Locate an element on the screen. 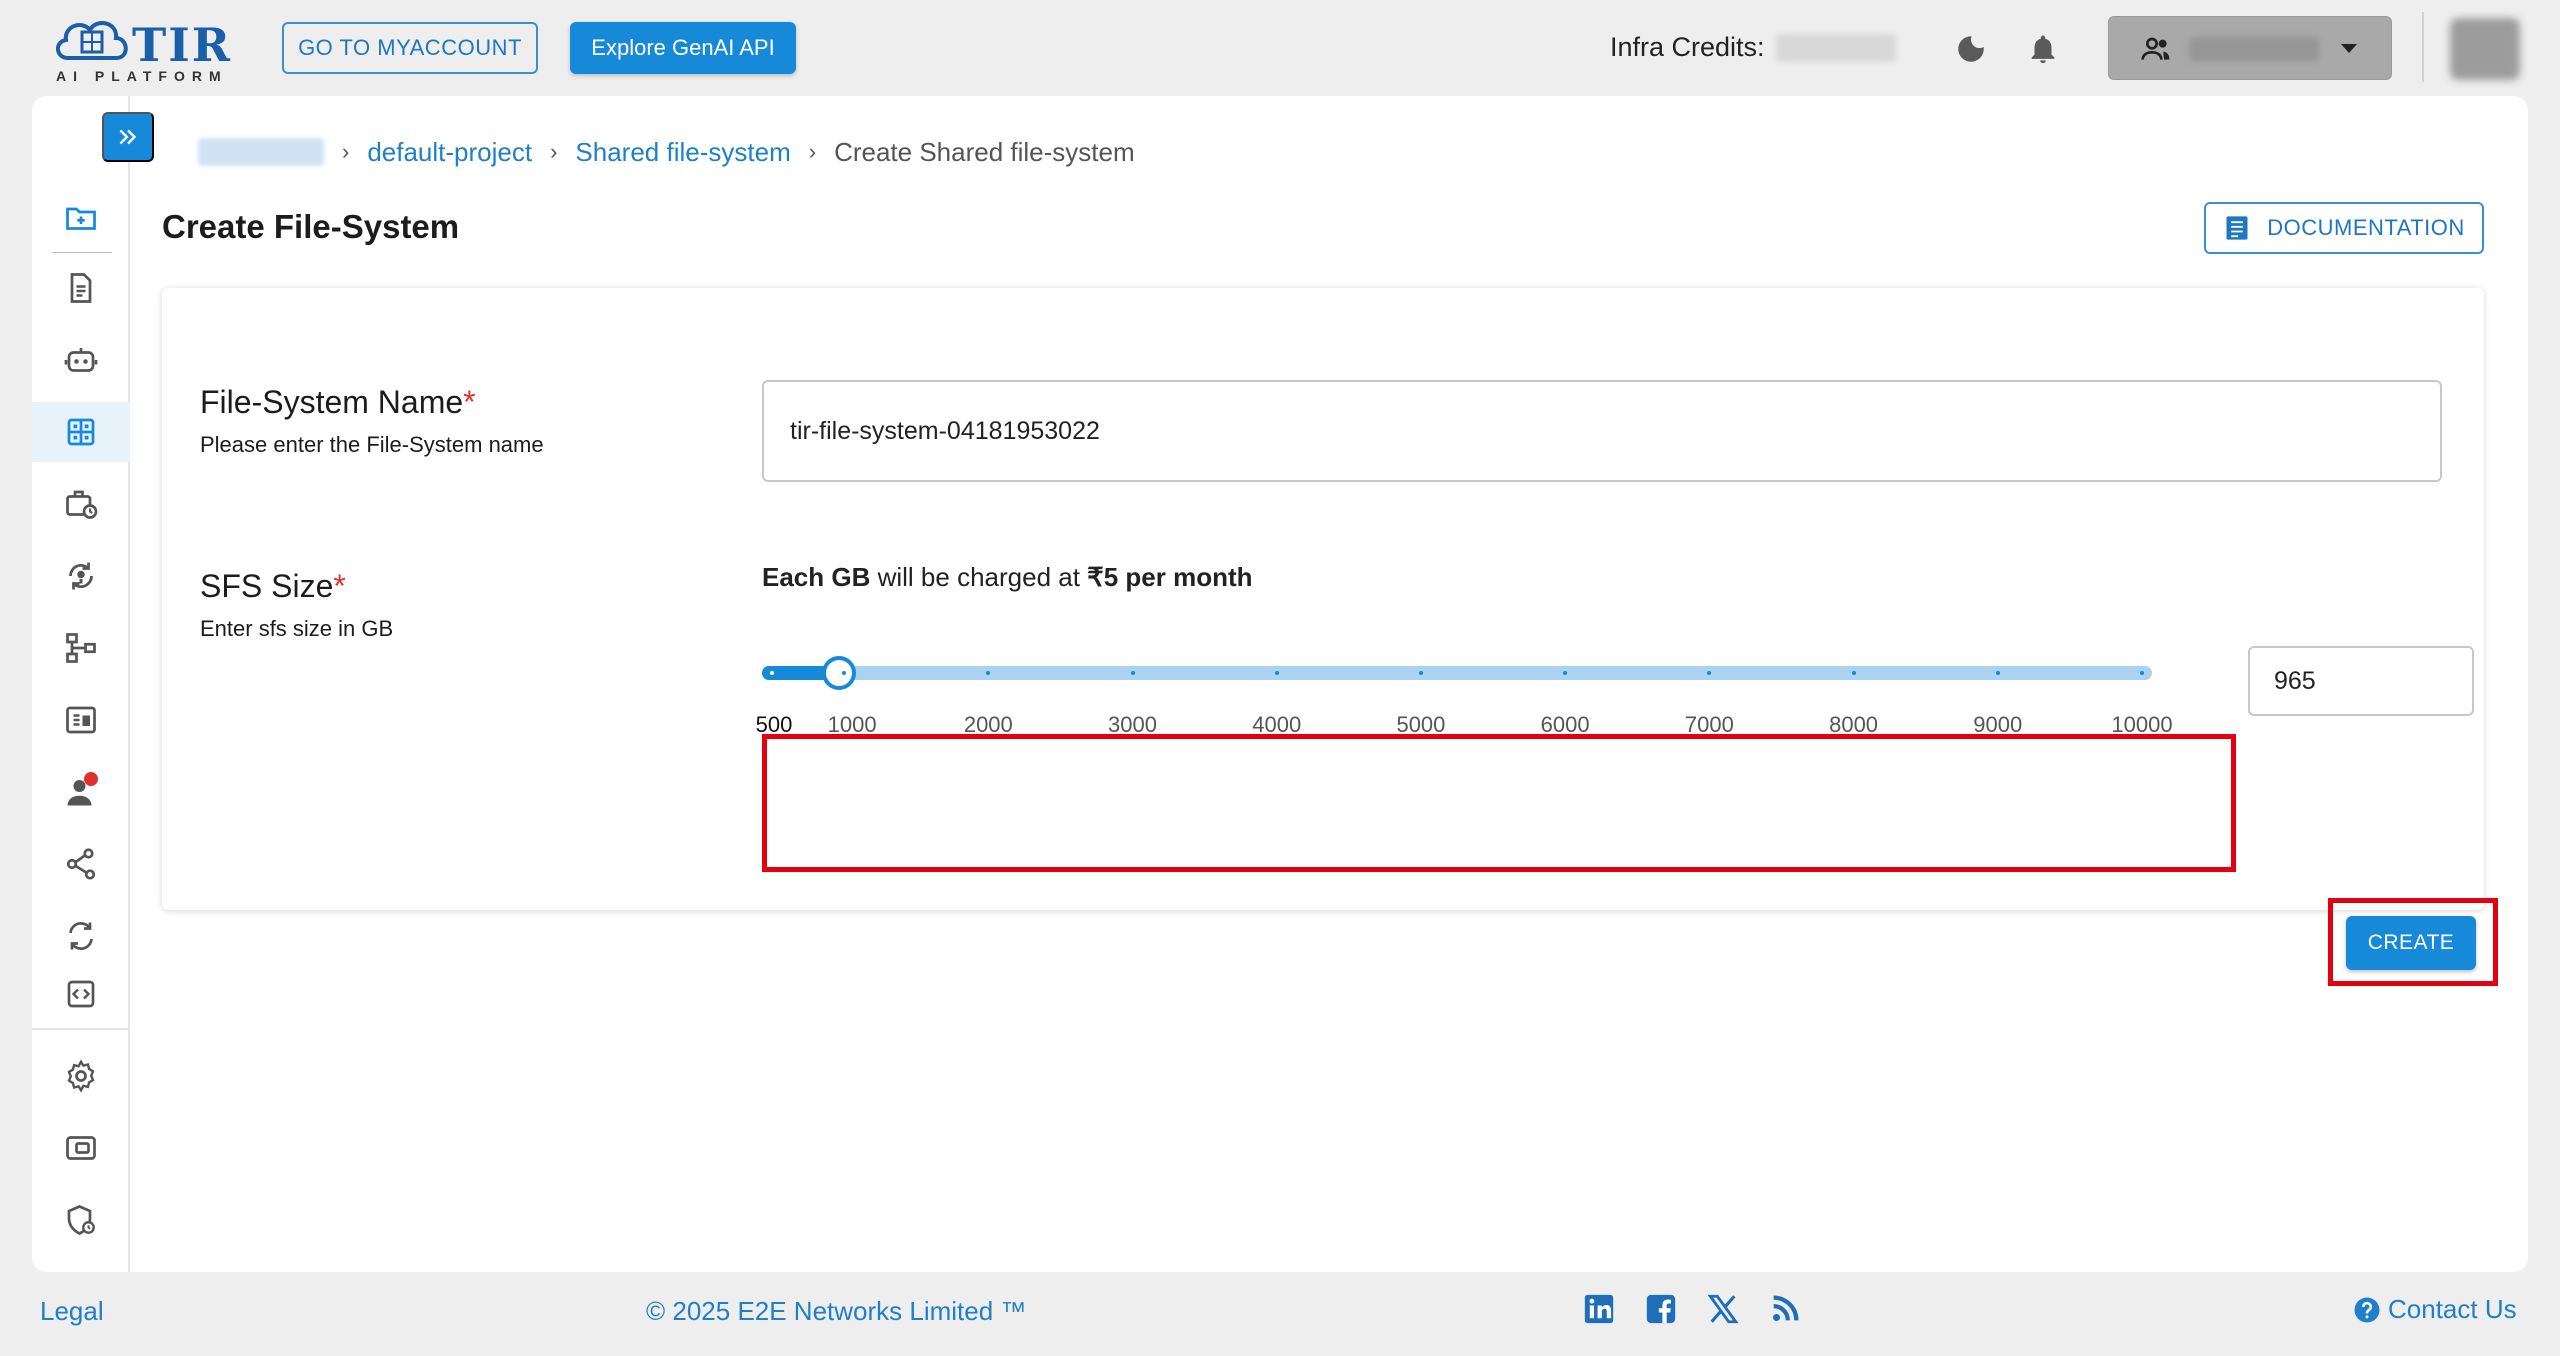 Image resolution: width=2560 pixels, height=1356 pixels. slider-mark-label: 7000 is located at coordinates (1709, 725).